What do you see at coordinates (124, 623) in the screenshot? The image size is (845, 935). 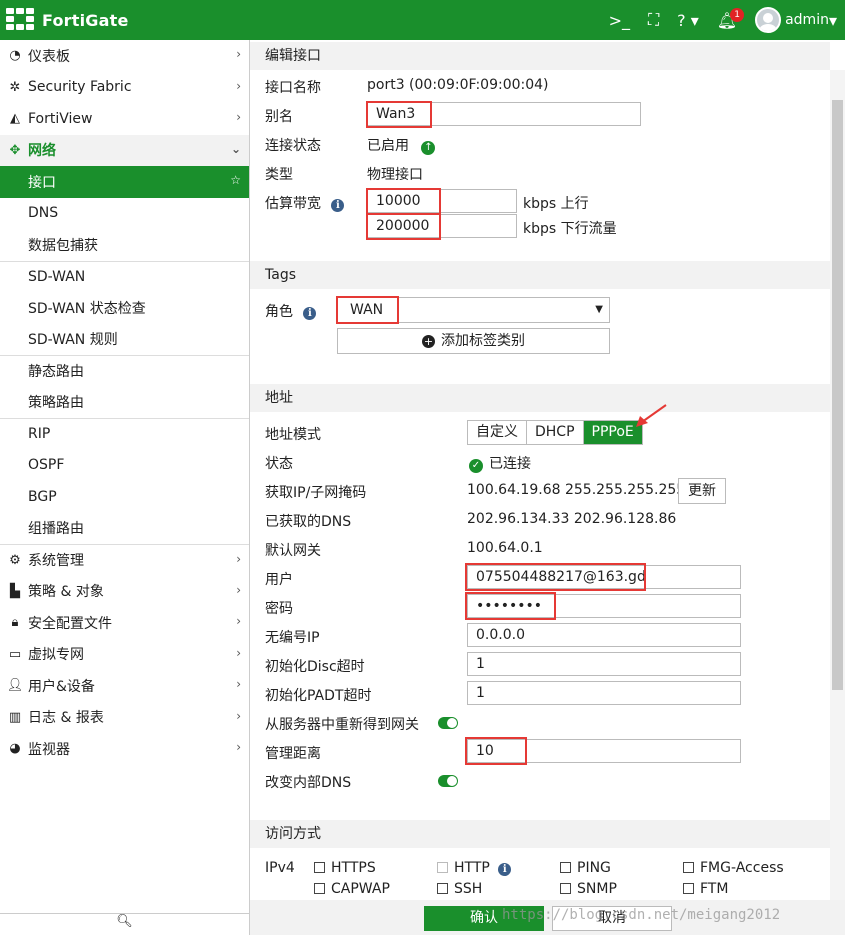 I see `sidebar-item-security-profiles: 🔒︎ 安全配置文件 ›` at bounding box center [124, 623].